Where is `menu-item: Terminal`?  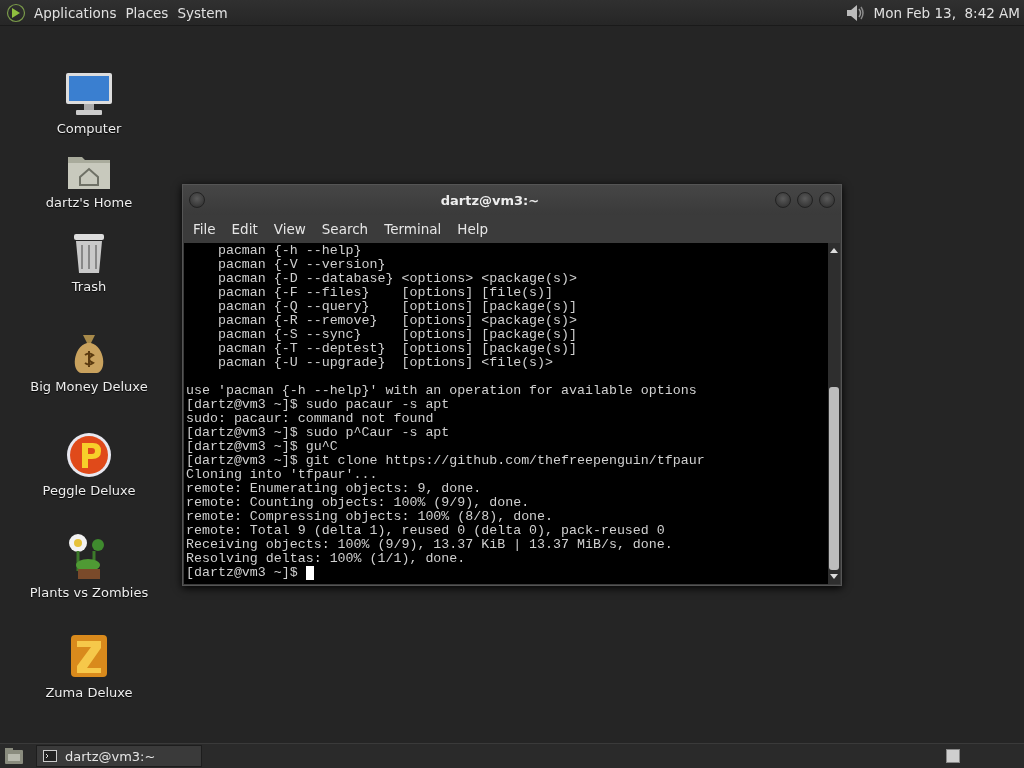 menu-item: Terminal is located at coordinates (415, 229).